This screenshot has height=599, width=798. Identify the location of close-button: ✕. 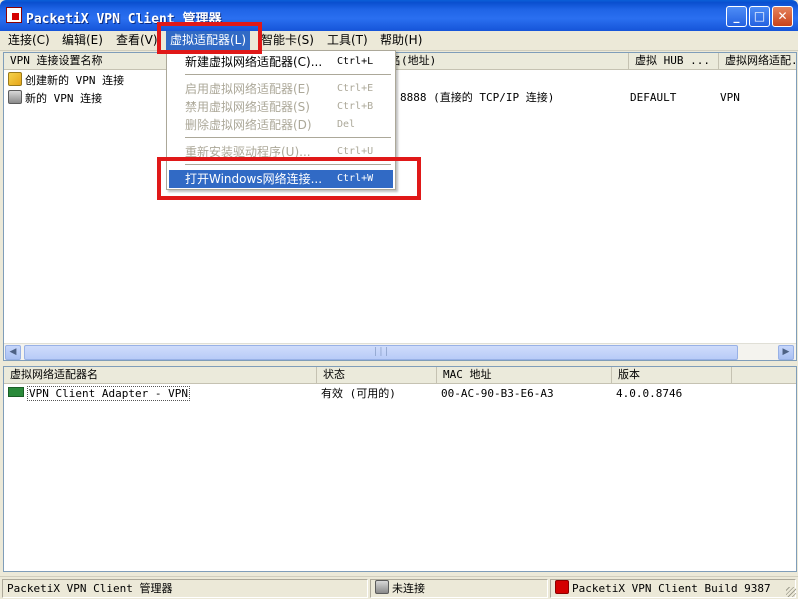
(782, 16).